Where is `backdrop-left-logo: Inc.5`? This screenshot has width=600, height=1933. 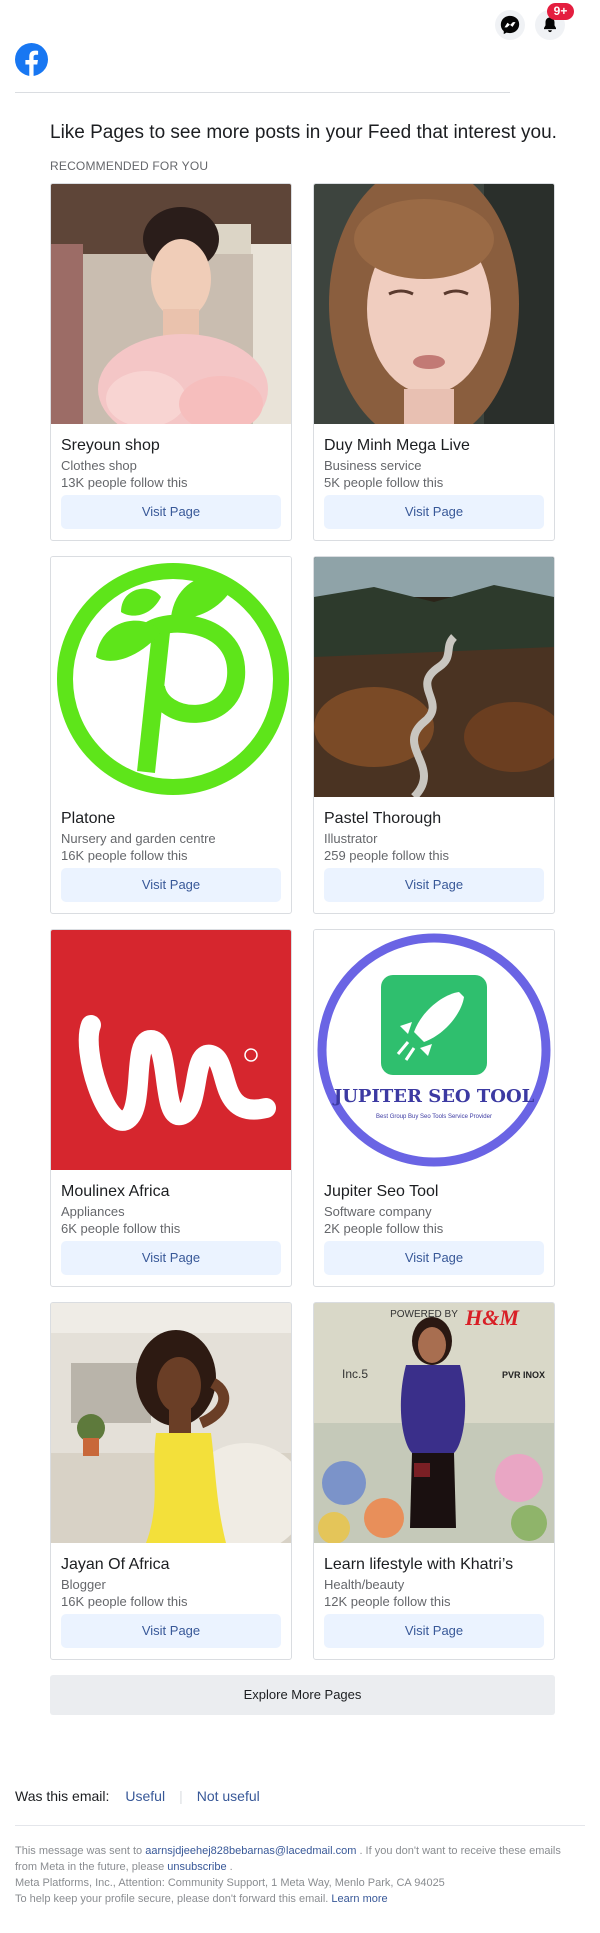 backdrop-left-logo: Inc.5 is located at coordinates (355, 1374).